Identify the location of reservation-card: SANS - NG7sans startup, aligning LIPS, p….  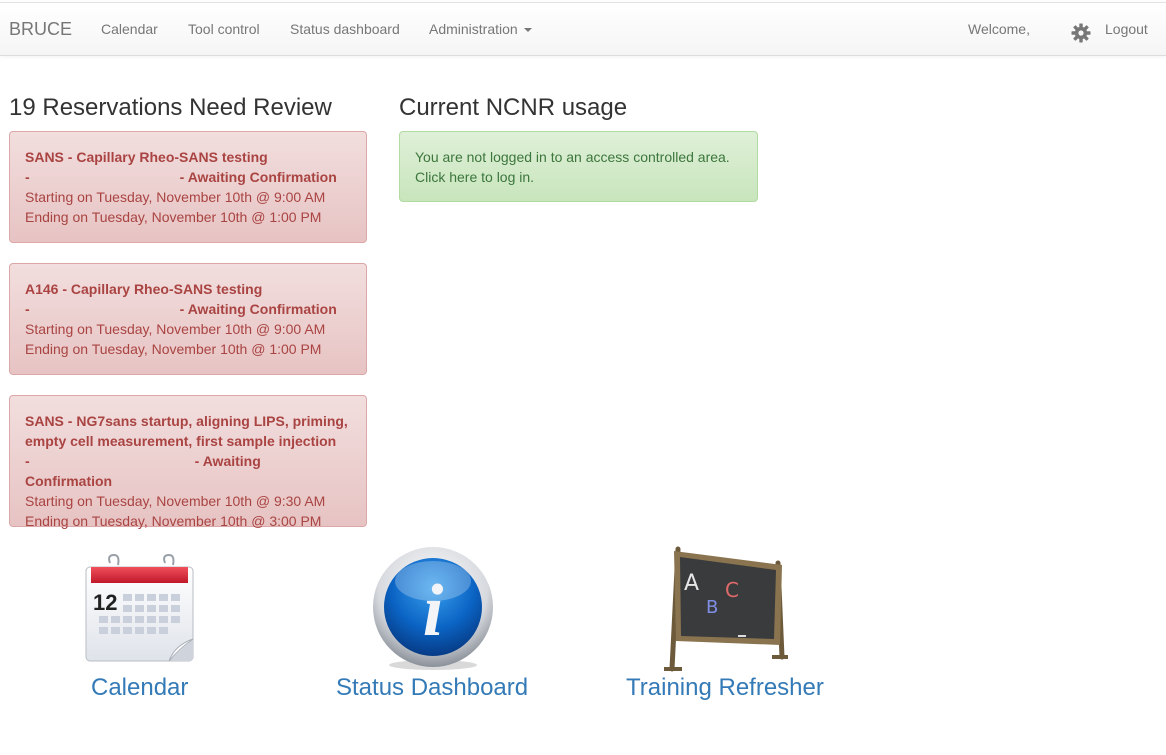
(188, 462).